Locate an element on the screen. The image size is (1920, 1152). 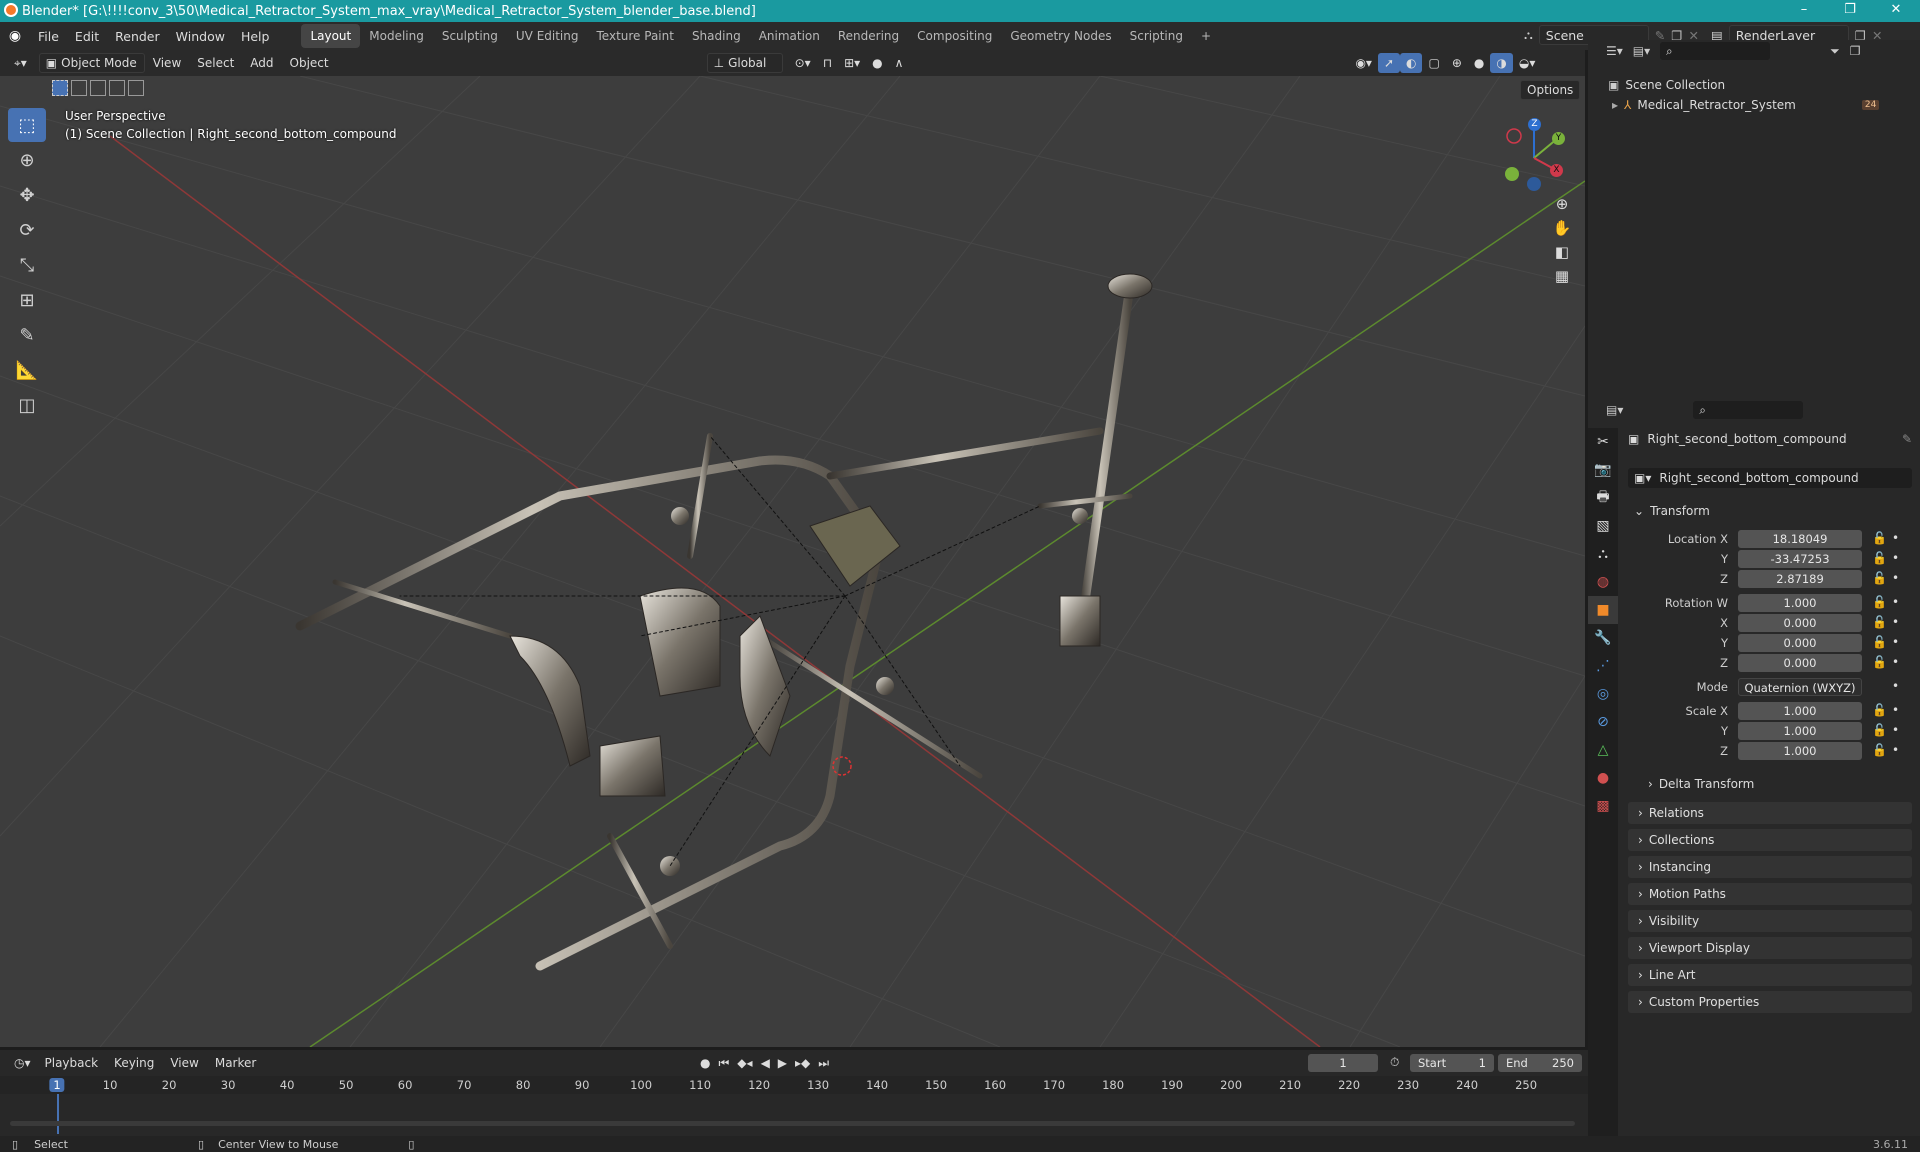
modifier-tab-icon: 🔧 is located at coordinates (1603, 638).